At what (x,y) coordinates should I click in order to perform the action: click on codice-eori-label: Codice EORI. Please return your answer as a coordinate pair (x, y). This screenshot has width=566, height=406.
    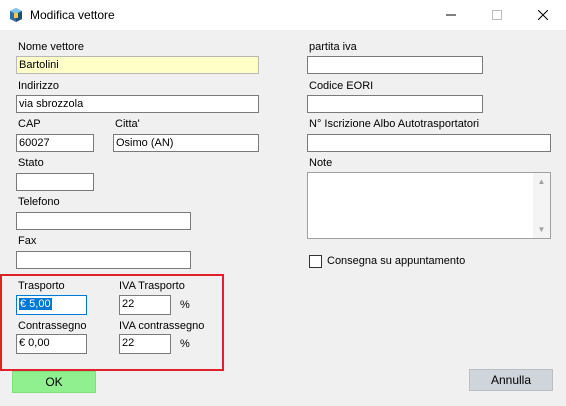
    Looking at the image, I should click on (341, 86).